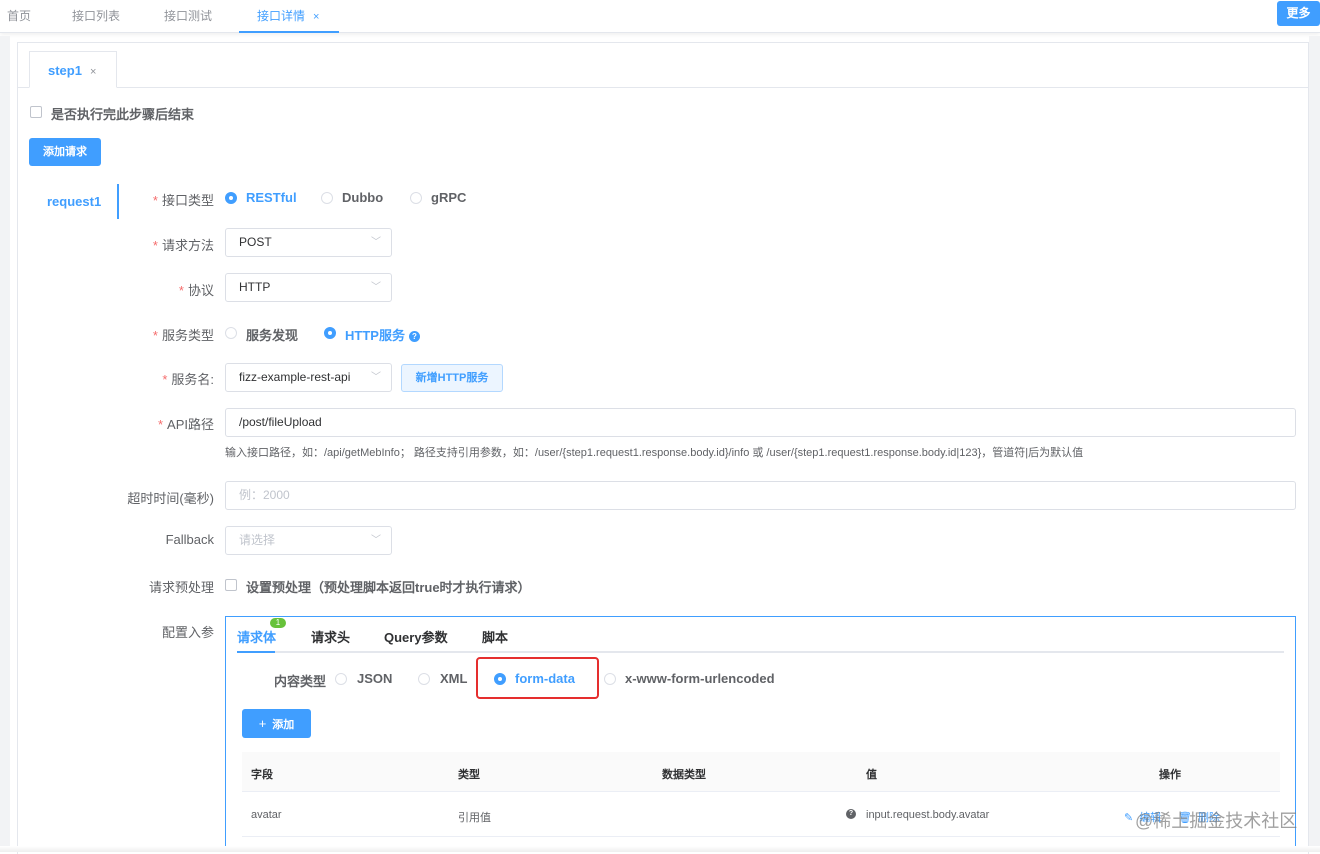 The width and height of the screenshot is (1320, 854). I want to click on highlight-box, so click(537, 678).